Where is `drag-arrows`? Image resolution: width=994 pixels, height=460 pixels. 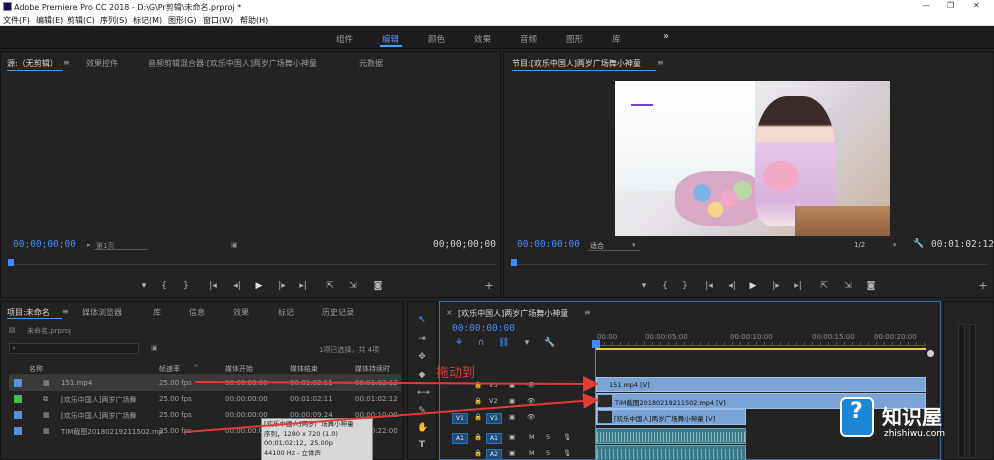 drag-arrows is located at coordinates (391, 404).